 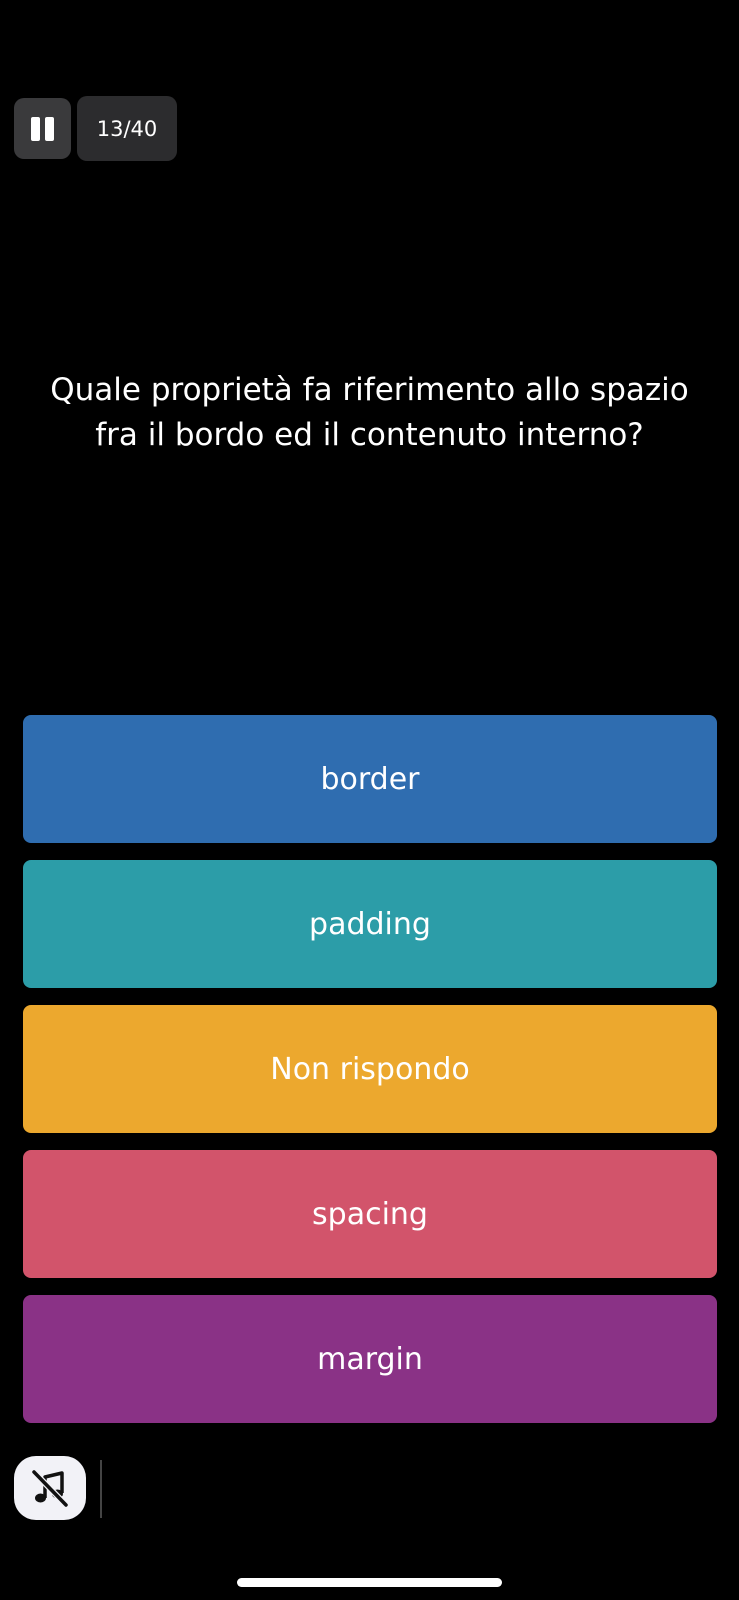 I want to click on pause-icon, so click(x=42, y=128).